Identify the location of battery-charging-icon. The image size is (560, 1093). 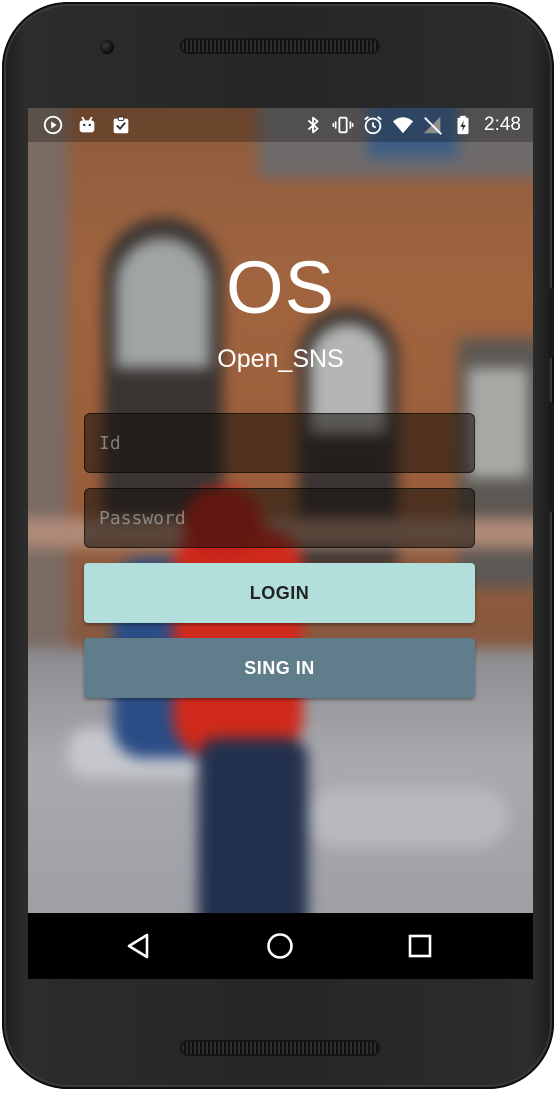
(463, 125).